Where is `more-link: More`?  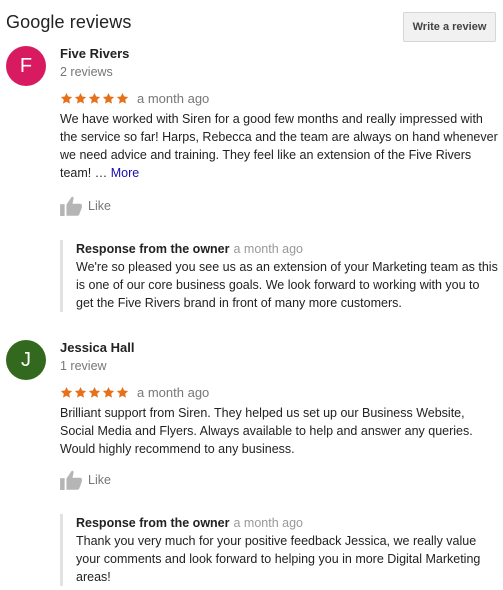 more-link: More is located at coordinates (125, 173).